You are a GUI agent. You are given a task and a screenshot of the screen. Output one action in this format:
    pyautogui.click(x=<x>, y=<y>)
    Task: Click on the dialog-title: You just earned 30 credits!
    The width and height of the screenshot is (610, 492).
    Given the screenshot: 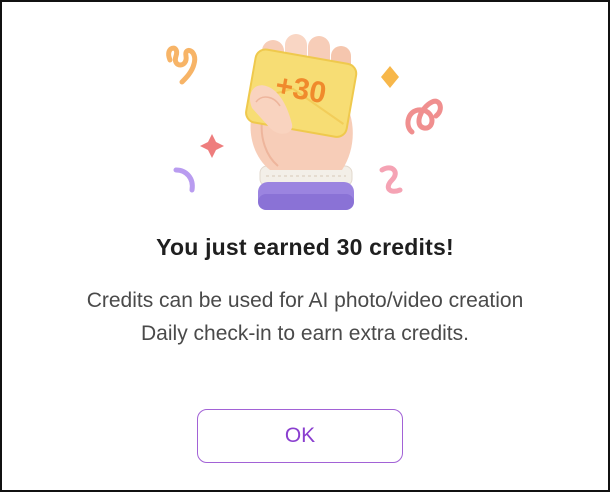 What is the action you would take?
    pyautogui.click(x=305, y=247)
    